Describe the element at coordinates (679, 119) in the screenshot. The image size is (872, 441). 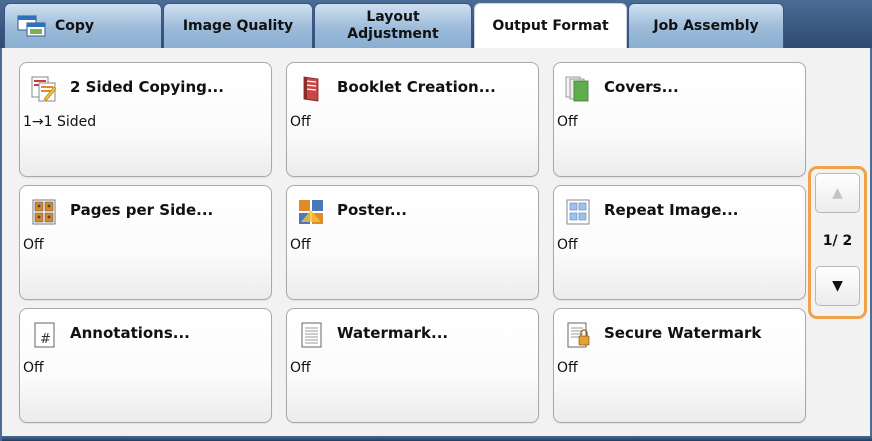
I see `covers-button: Covers... Off` at that location.